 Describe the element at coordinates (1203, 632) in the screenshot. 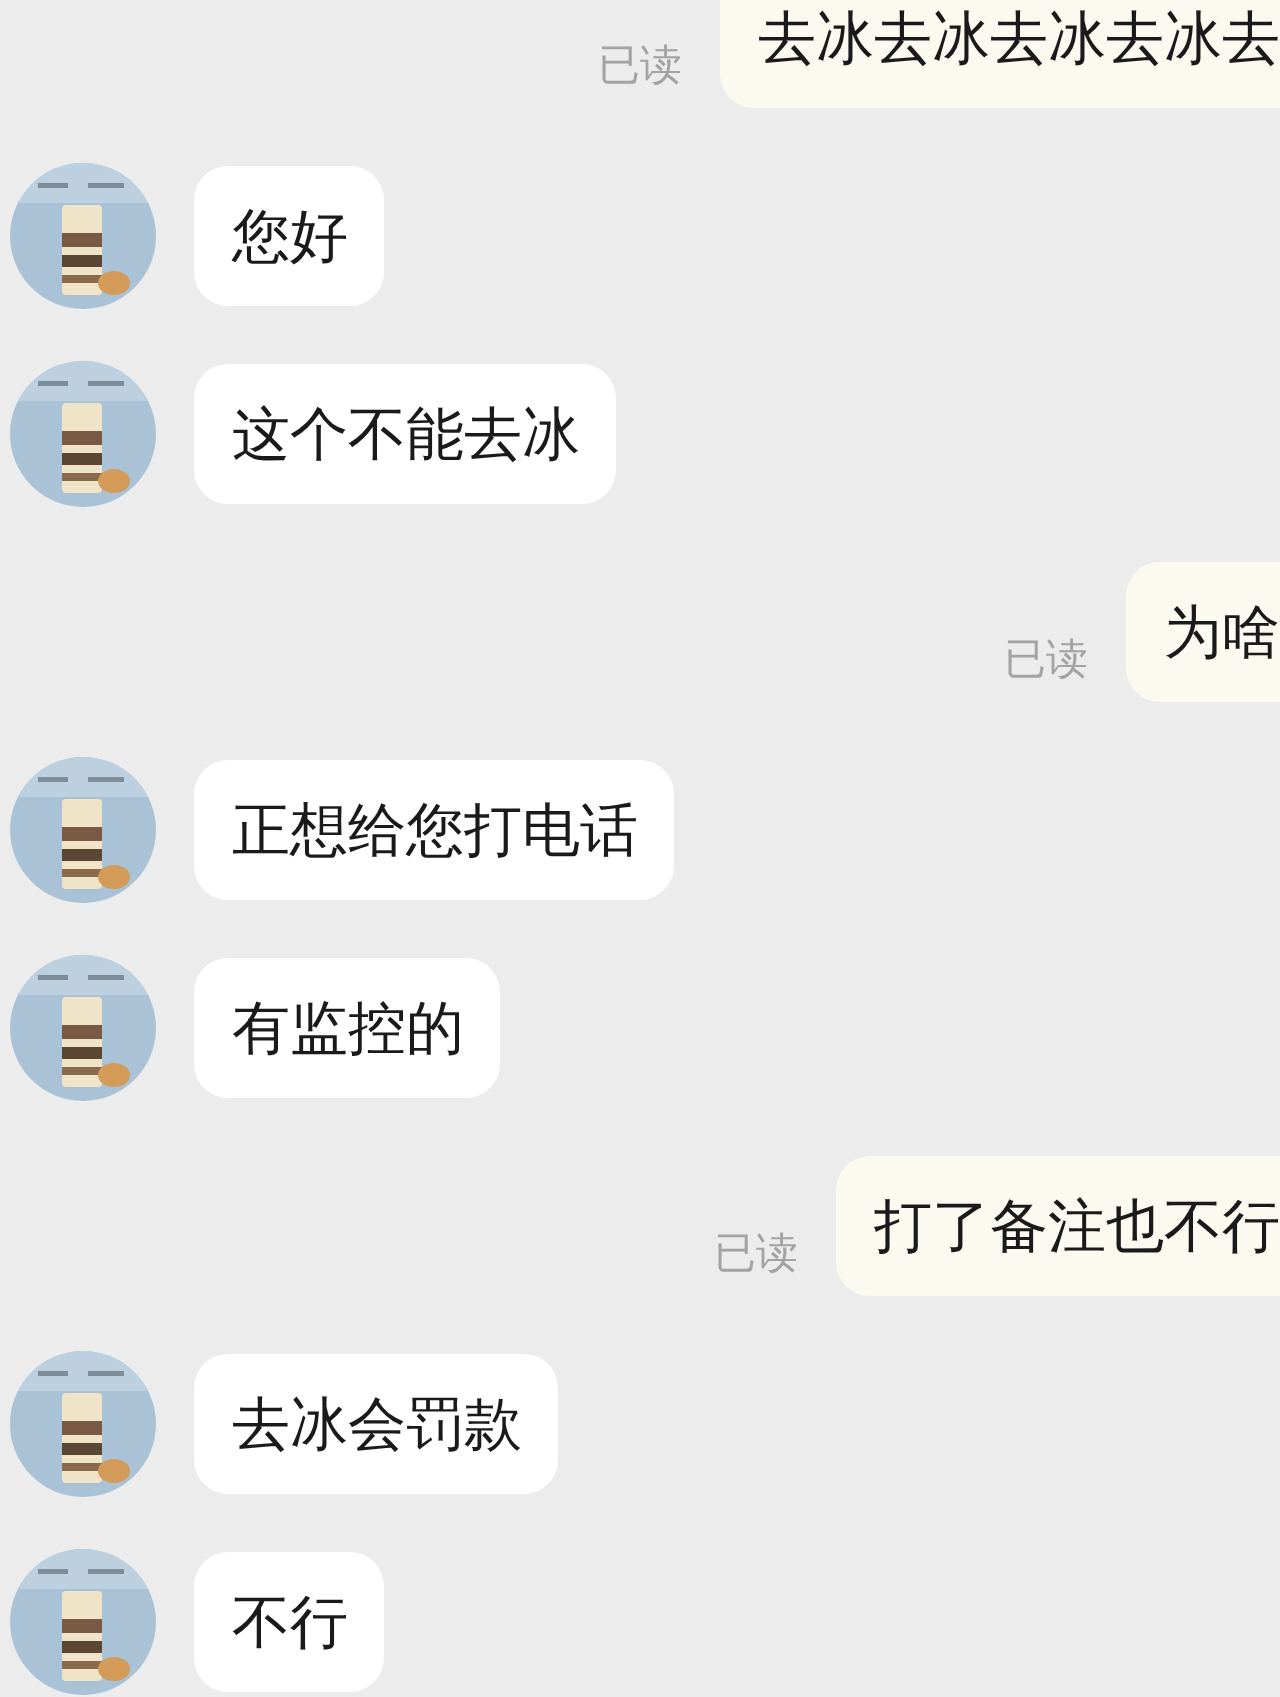

I see `message-bubble: 为啥` at that location.